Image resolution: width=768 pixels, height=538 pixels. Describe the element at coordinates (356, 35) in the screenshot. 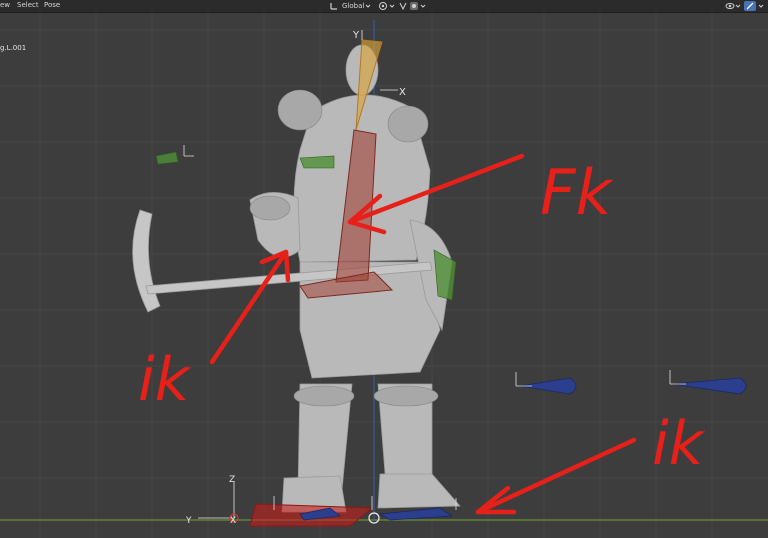

I see `axis-label-y-top: Y` at that location.